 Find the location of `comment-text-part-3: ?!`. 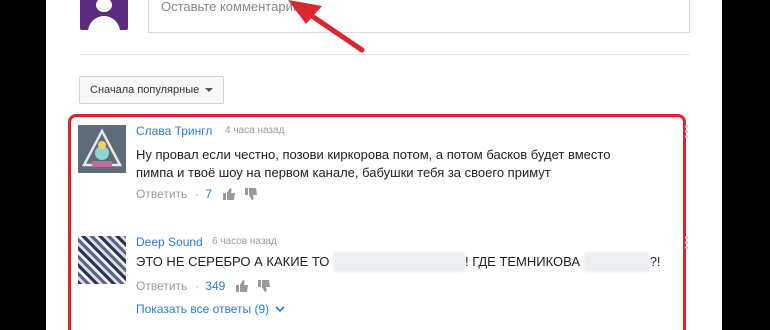

comment-text-part-3: ?! is located at coordinates (655, 261).